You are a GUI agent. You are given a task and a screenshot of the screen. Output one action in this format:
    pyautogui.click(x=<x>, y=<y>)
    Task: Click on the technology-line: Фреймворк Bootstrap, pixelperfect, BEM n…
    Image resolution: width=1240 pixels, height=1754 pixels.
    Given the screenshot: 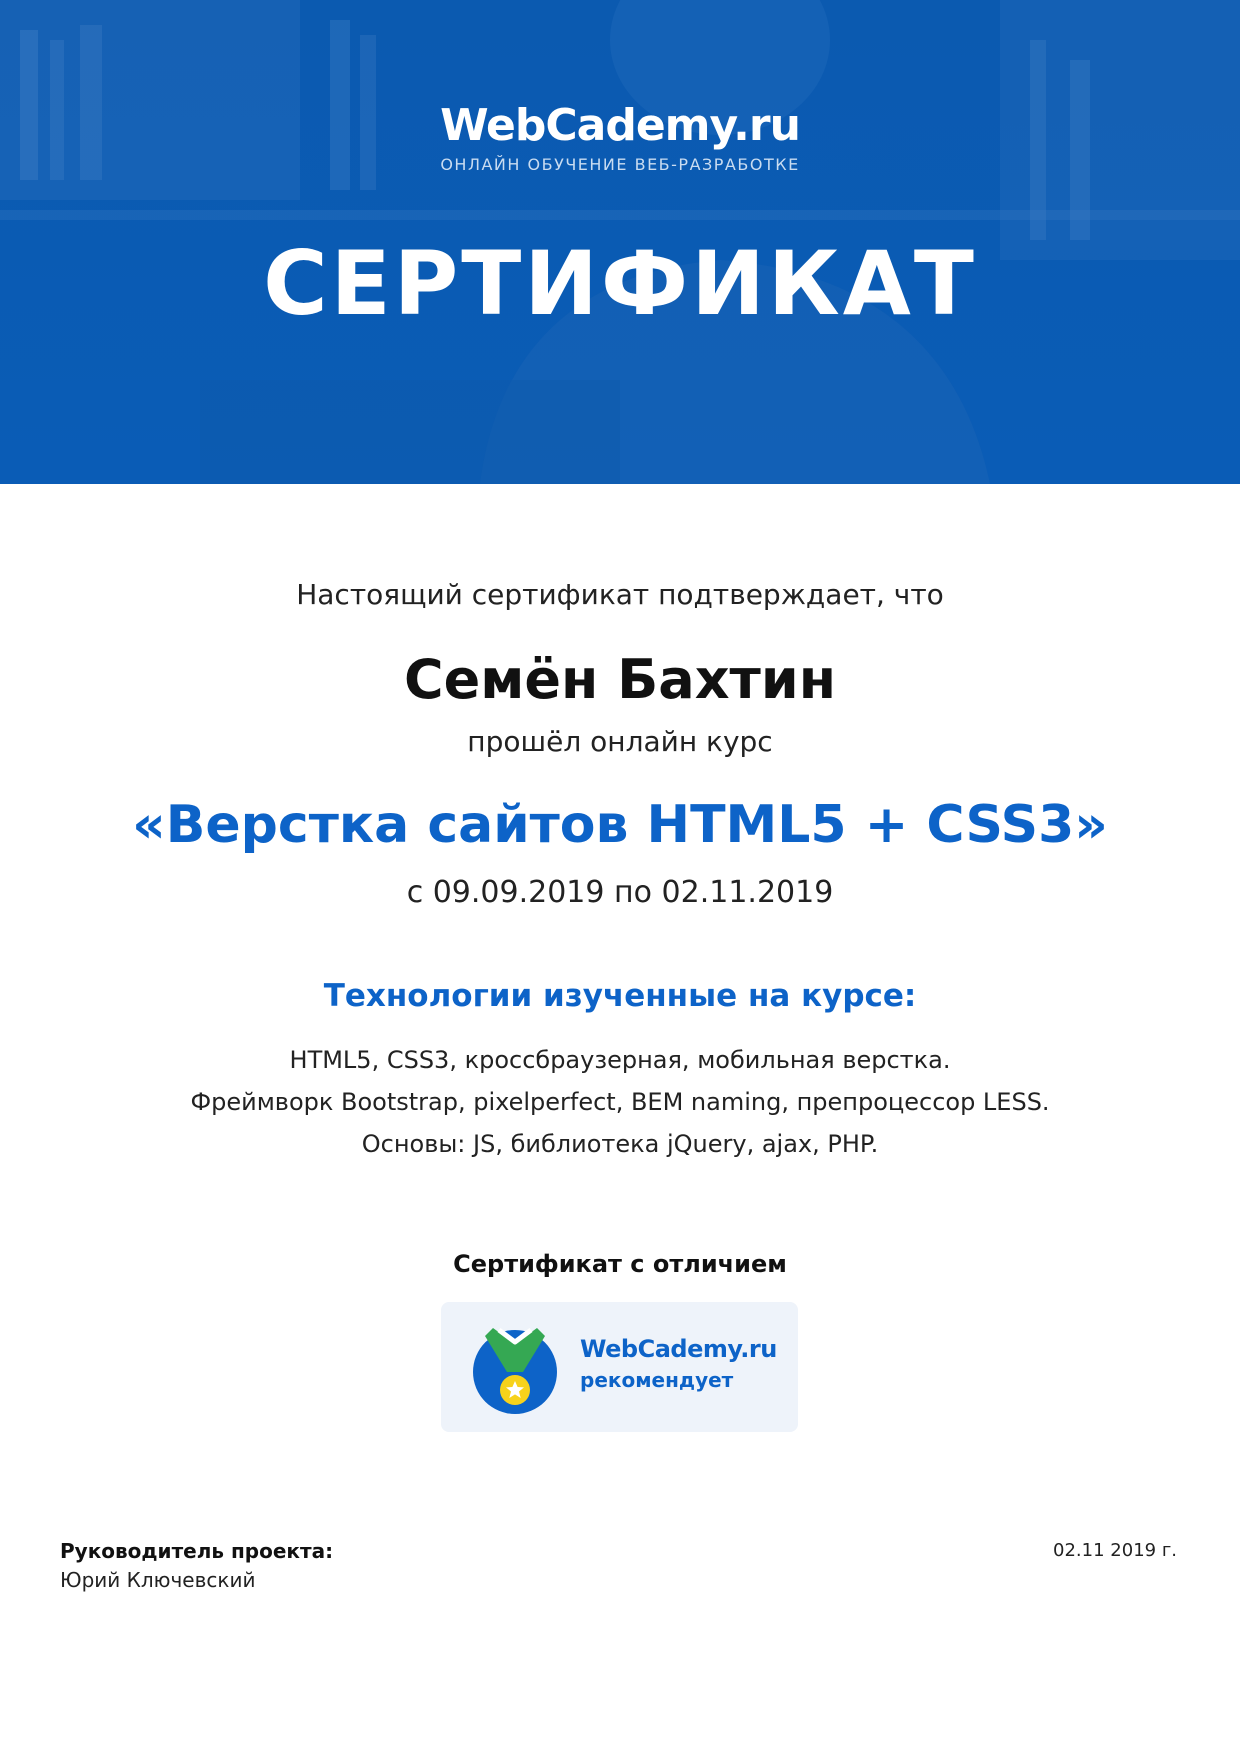 What is the action you would take?
    pyautogui.click(x=620, y=1102)
    